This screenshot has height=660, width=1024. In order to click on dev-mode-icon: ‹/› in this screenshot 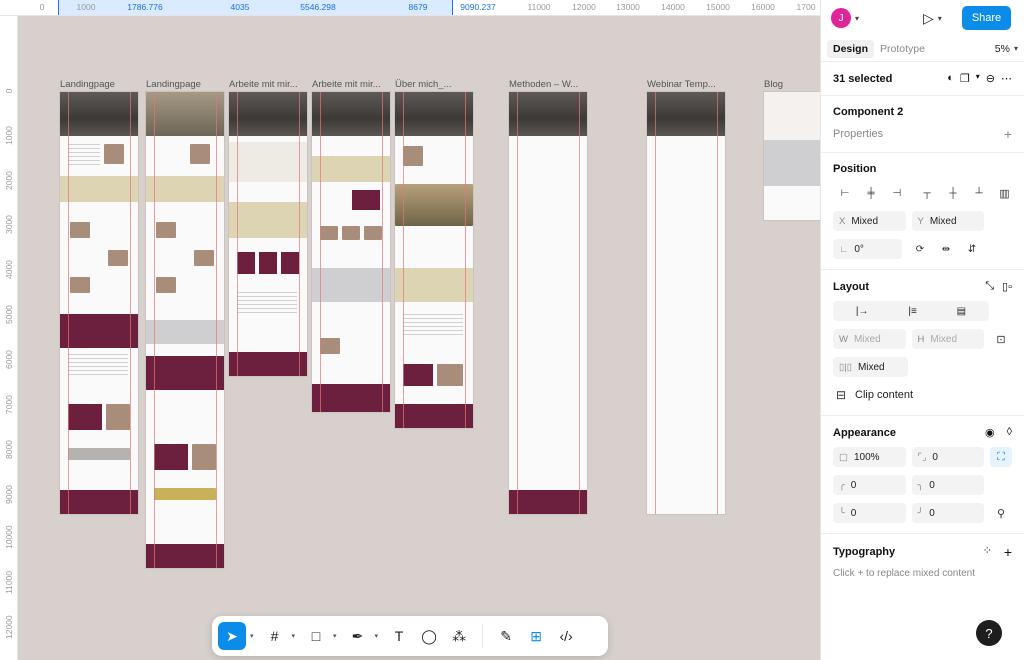, I will do `click(566, 636)`.